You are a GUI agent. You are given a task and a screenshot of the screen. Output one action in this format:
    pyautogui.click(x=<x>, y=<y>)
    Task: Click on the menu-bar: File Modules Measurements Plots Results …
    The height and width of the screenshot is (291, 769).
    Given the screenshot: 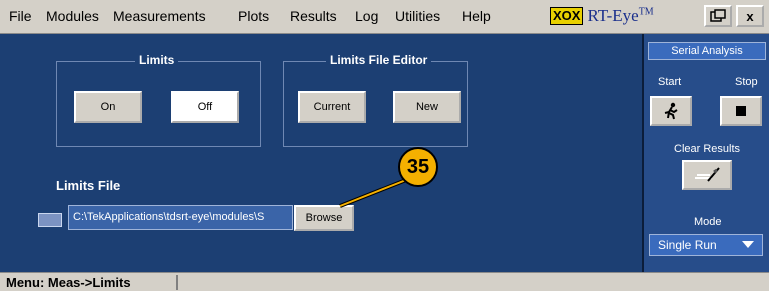 What is the action you would take?
    pyautogui.click(x=384, y=17)
    